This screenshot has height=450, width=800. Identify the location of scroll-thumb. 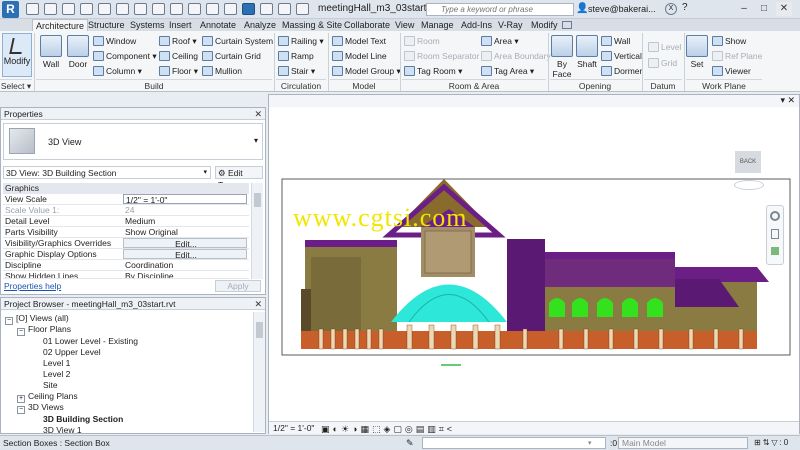
(257, 200).